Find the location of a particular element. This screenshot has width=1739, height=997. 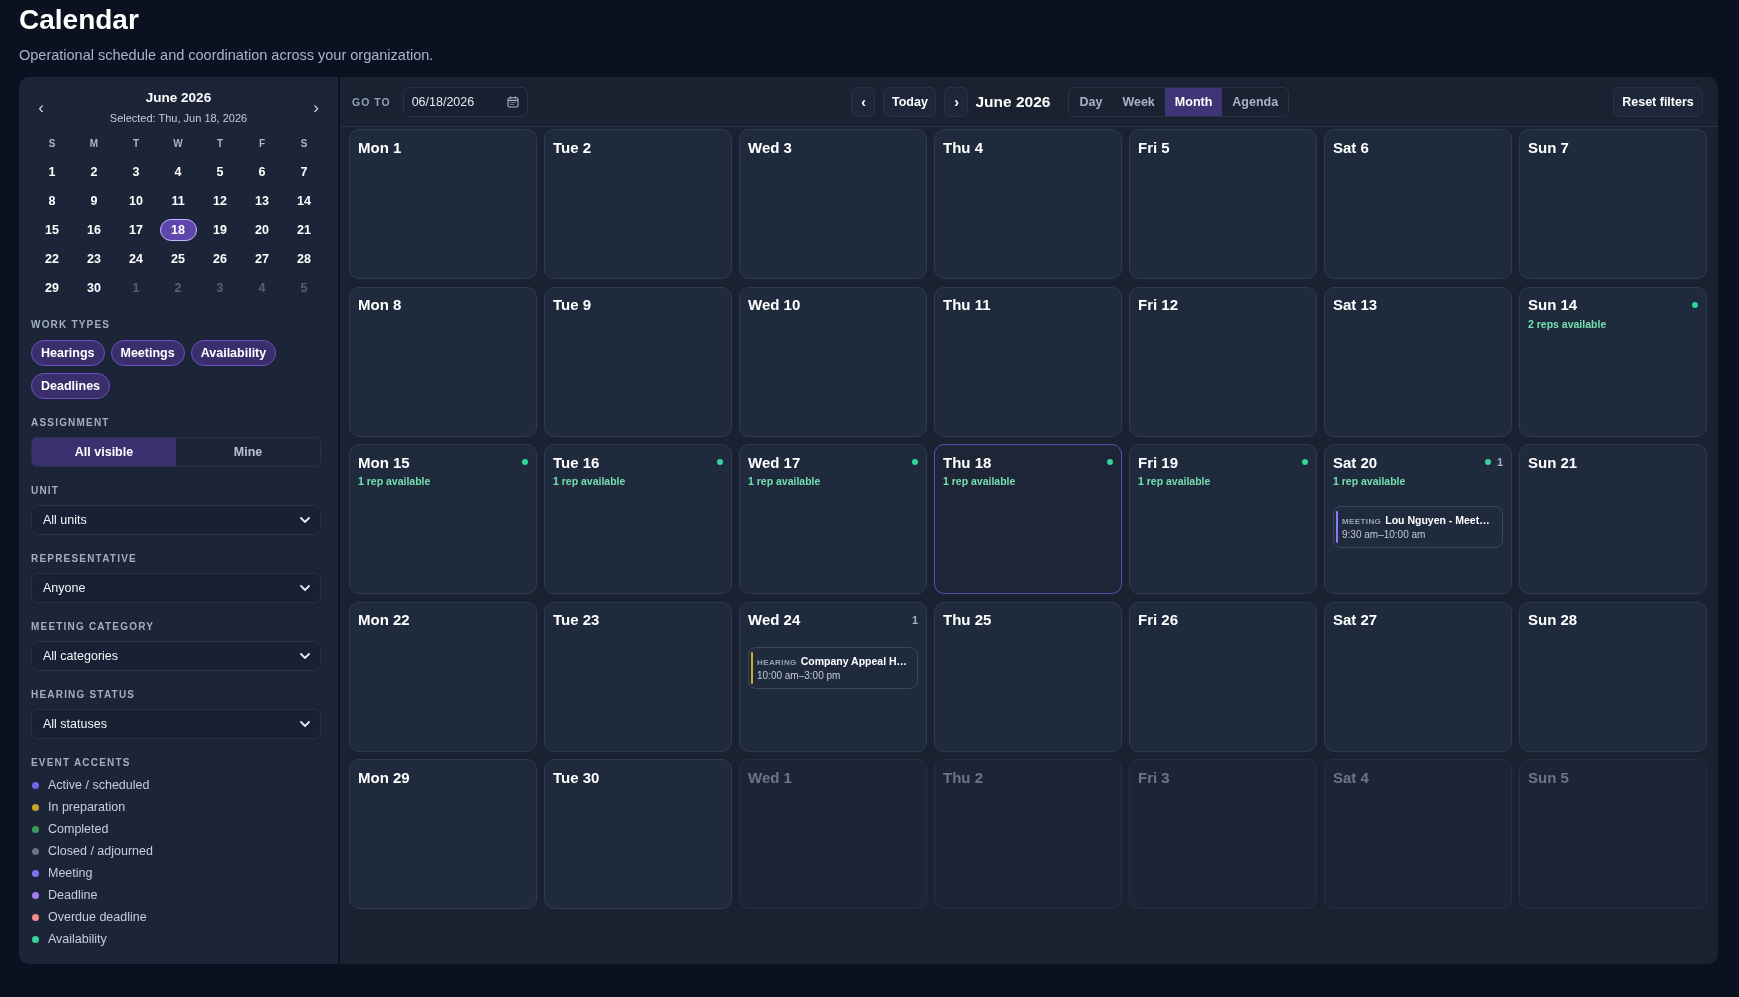

day-label: Tue 9 is located at coordinates (572, 304).